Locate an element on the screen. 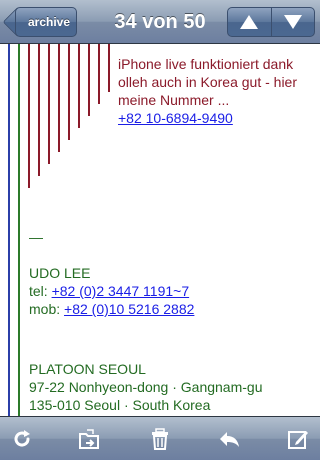  signature-tel: tel: +82 (0)2 3447 1191~7 is located at coordinates (111, 291).